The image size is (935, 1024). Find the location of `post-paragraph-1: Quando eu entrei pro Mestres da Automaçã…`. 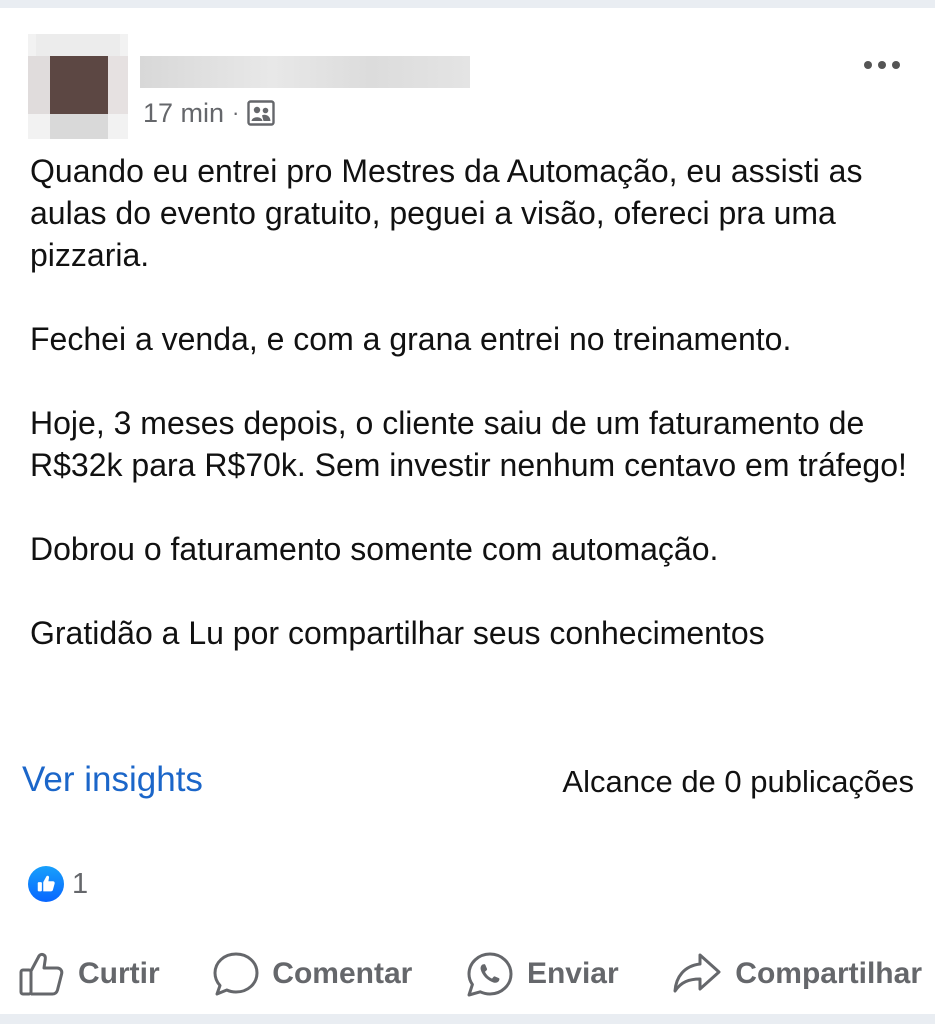

post-paragraph-1: Quando eu entrei pro Mestres da Automaçã… is located at coordinates (446, 213).